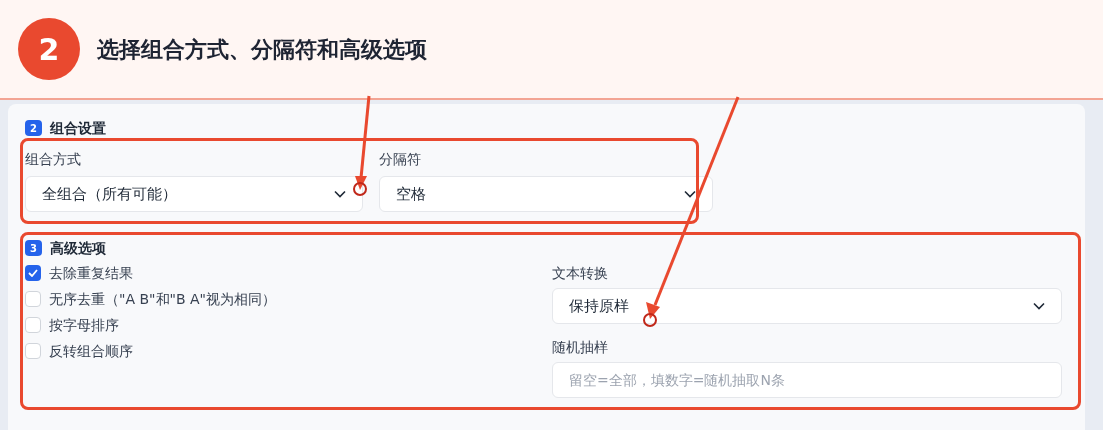  Describe the element at coordinates (84, 325) in the screenshot. I see `checkbox-label: 按字母排序` at that location.